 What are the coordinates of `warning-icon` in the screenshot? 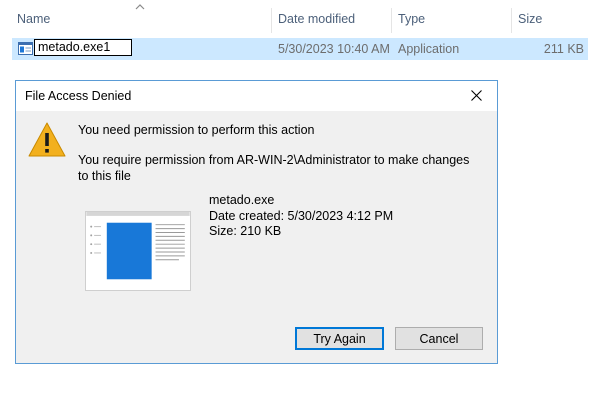 It's located at (47, 139).